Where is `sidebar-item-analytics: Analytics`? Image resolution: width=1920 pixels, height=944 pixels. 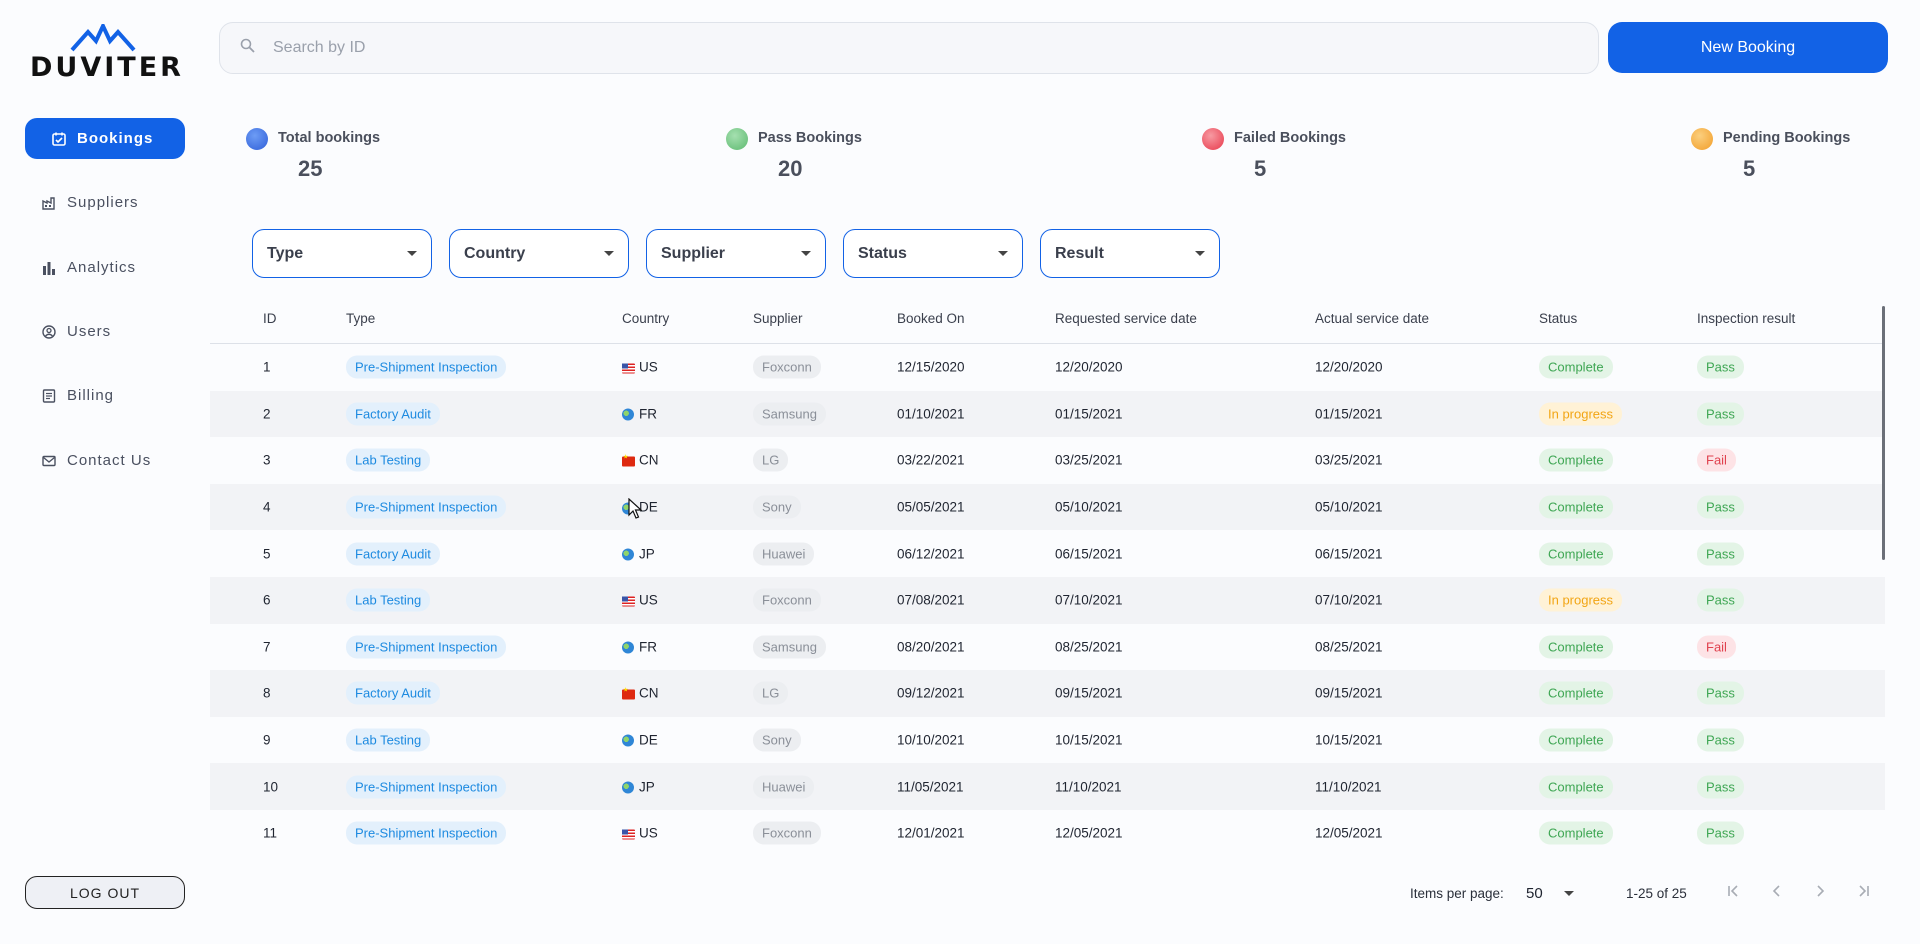
sidebar-item-analytics: Analytics is located at coordinates (105, 267).